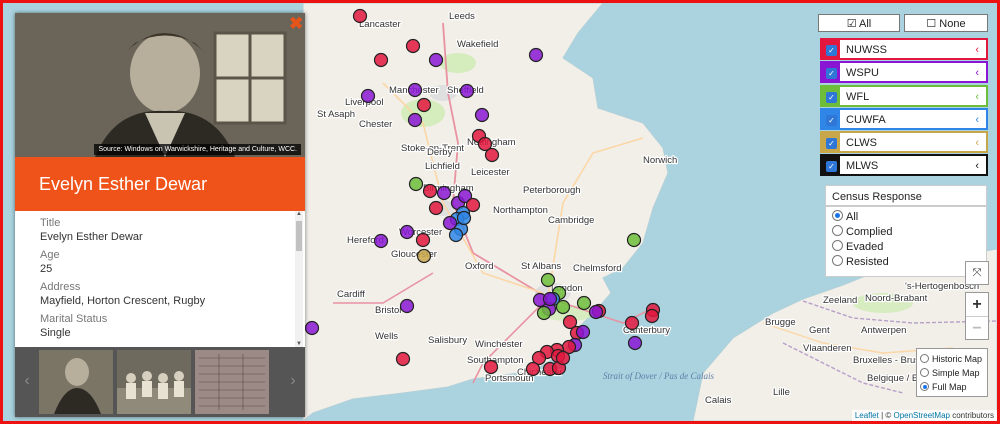 Image resolution: width=1000 pixels, height=424 pixels. What do you see at coordinates (296, 23) in the screenshot?
I see `close-icon: ✖` at bounding box center [296, 23].